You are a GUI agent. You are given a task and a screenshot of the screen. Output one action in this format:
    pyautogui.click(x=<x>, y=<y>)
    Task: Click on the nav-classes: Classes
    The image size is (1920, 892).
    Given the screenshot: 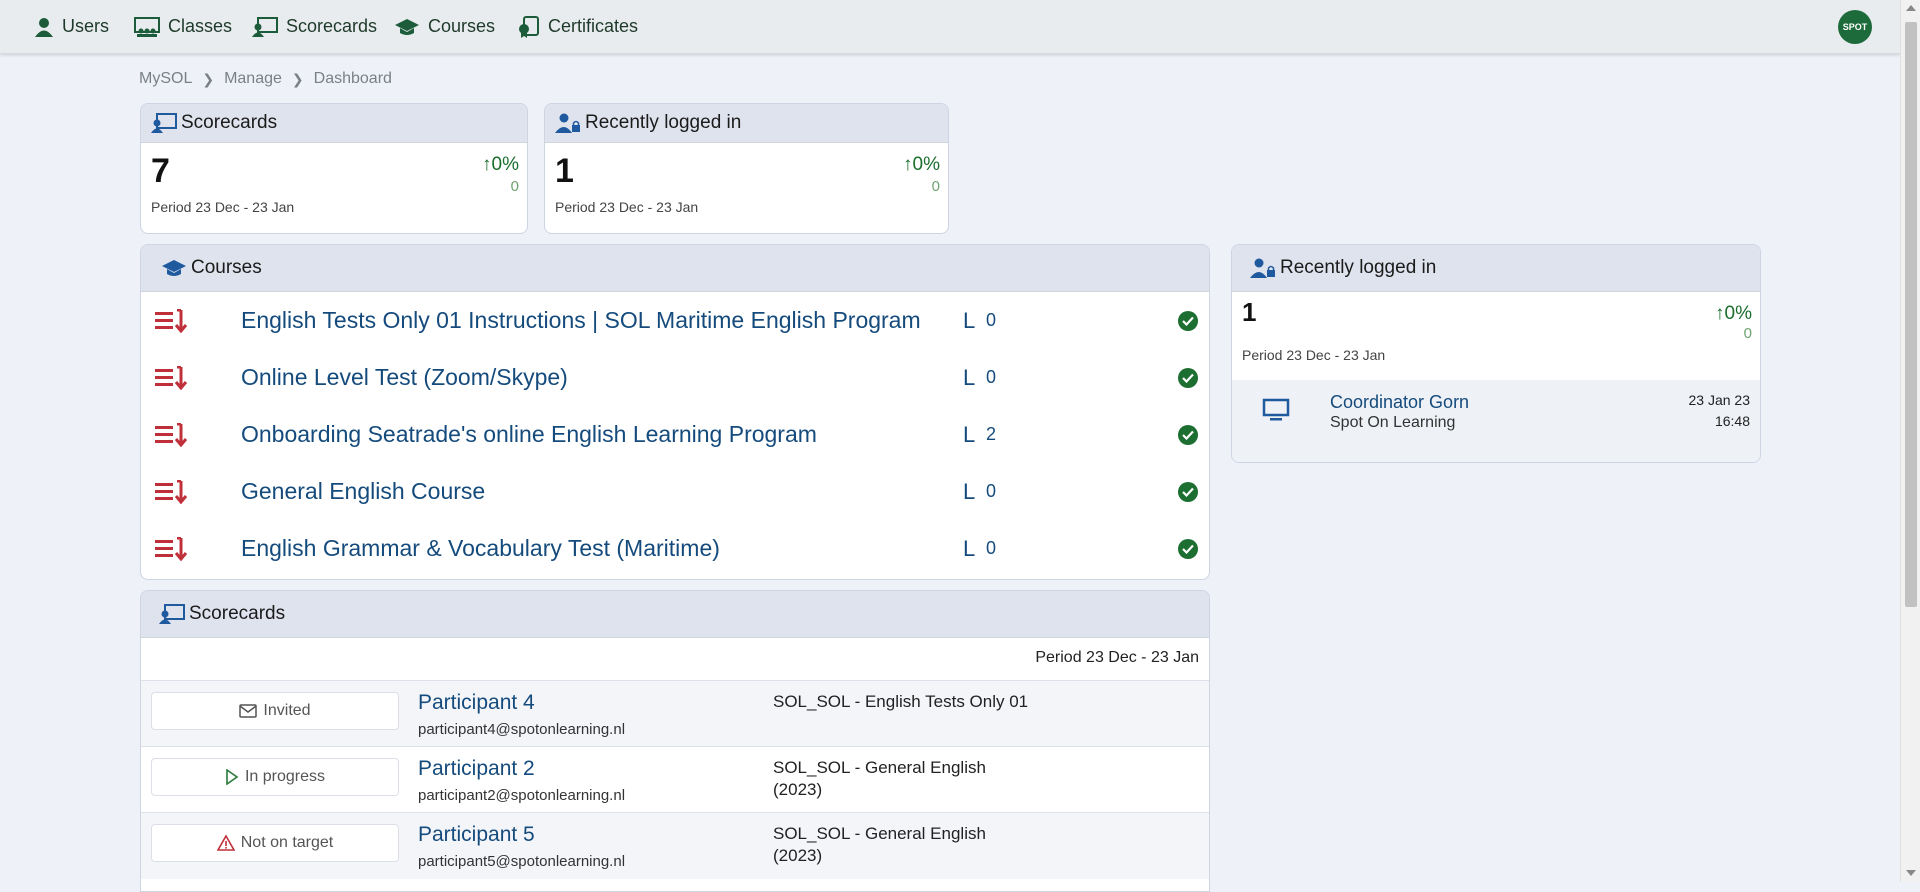 What is the action you would take?
    pyautogui.click(x=183, y=26)
    